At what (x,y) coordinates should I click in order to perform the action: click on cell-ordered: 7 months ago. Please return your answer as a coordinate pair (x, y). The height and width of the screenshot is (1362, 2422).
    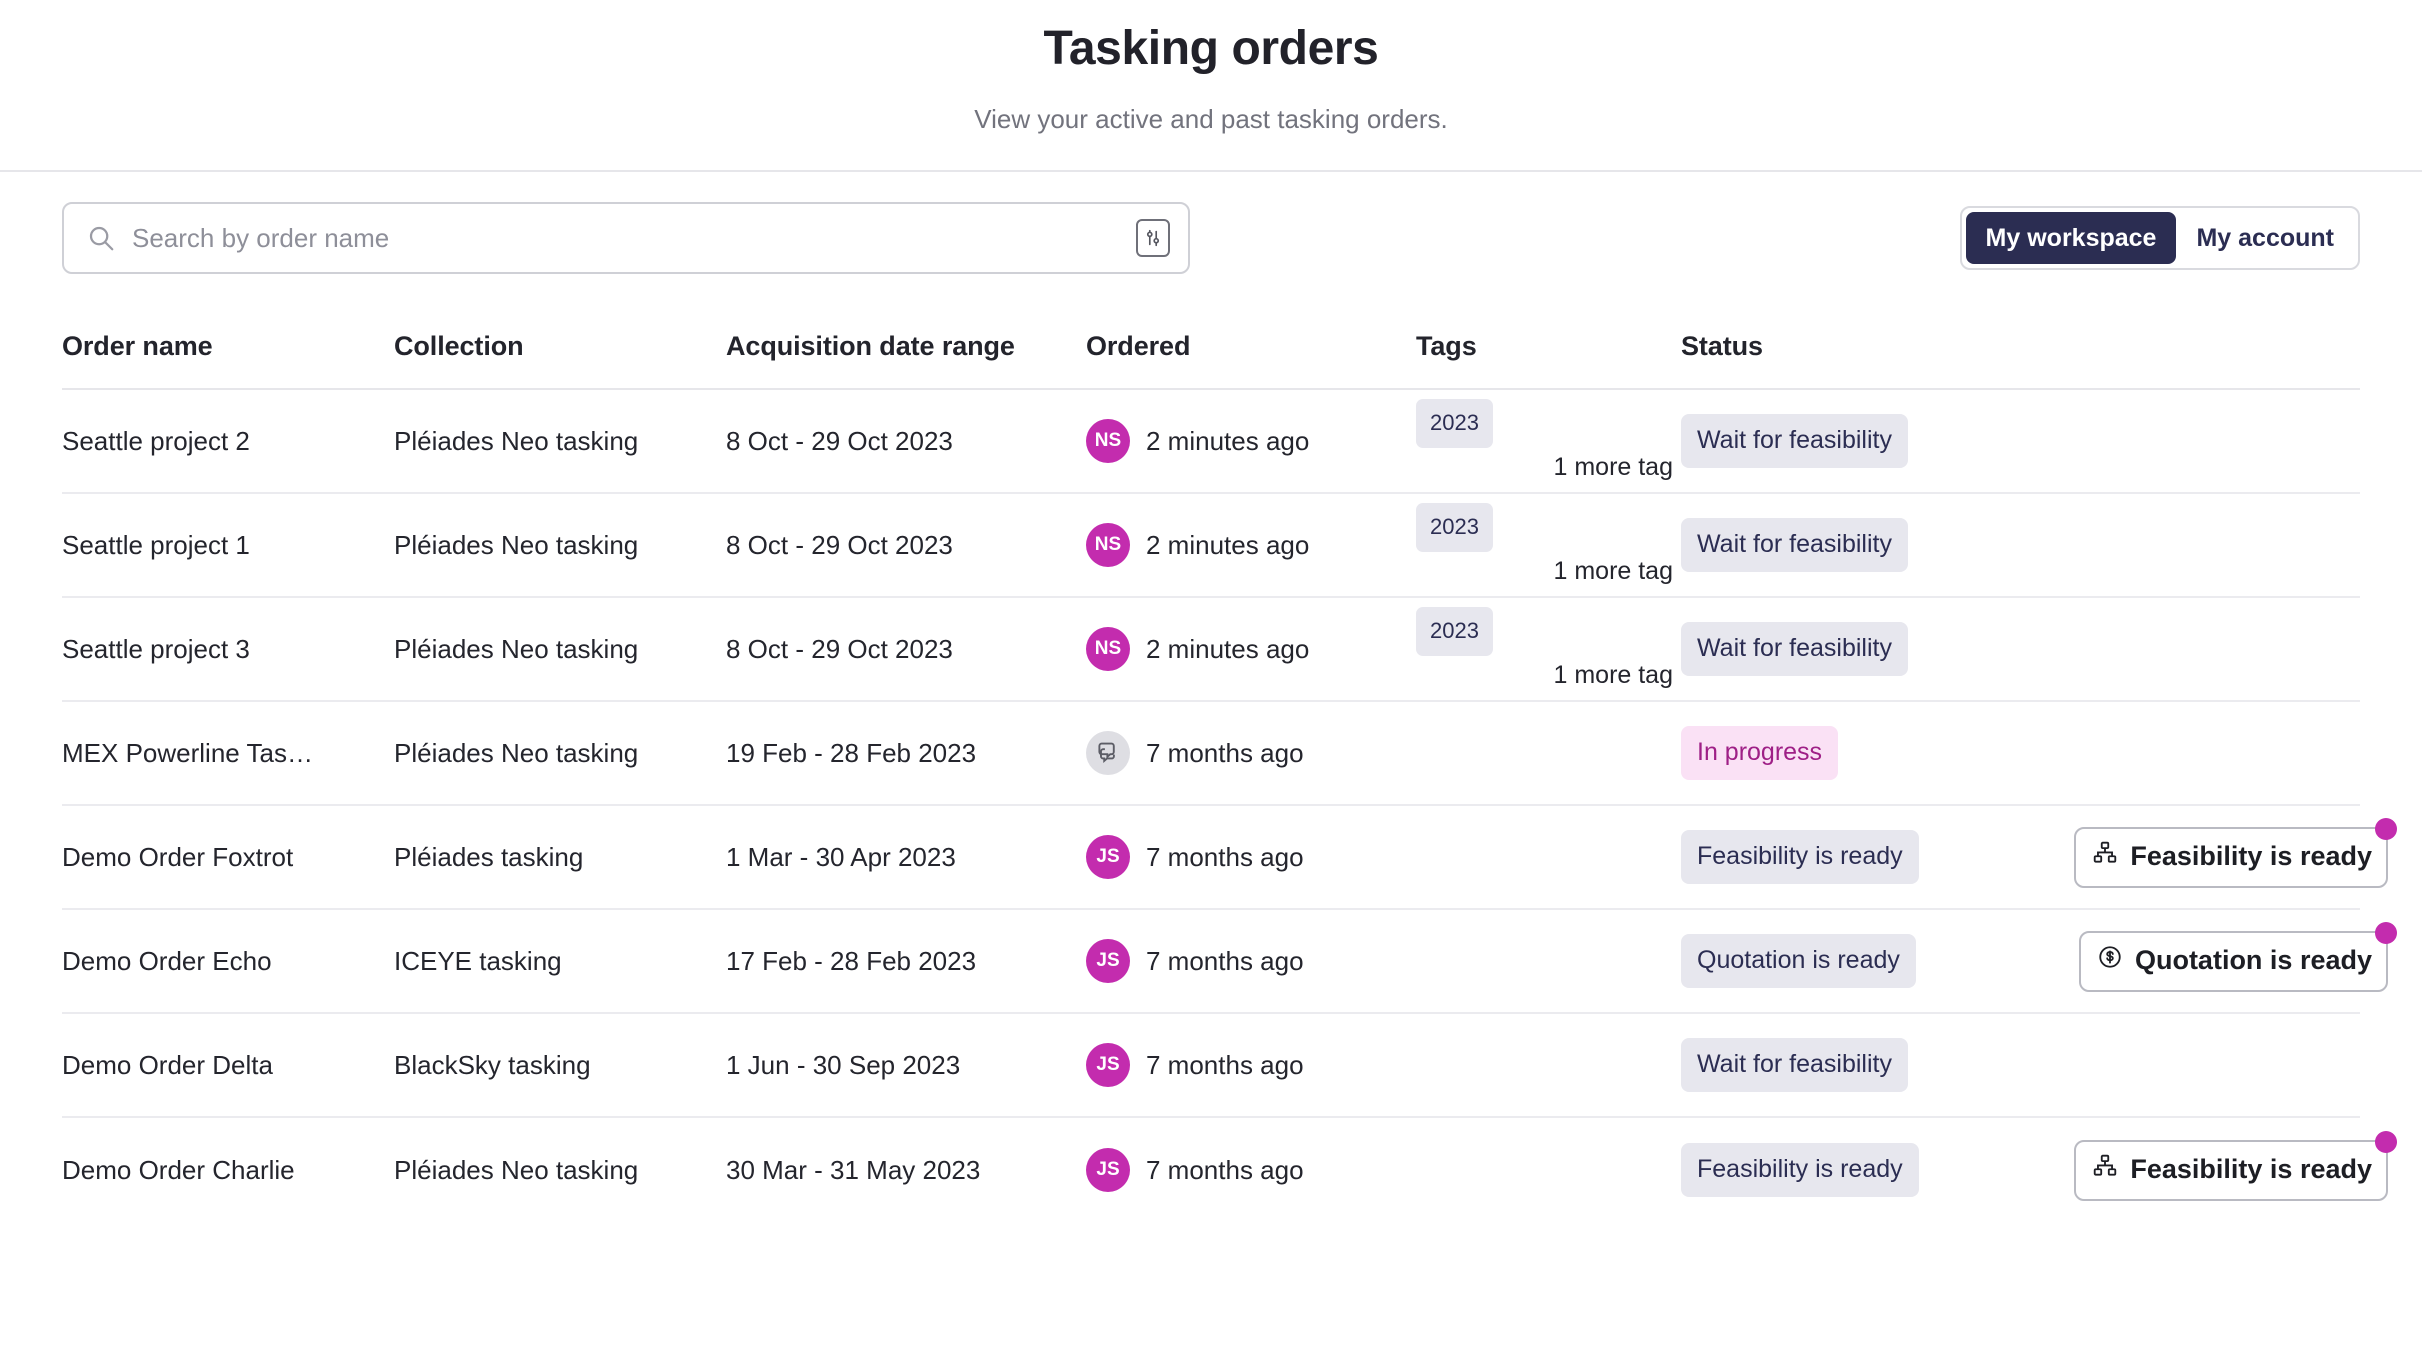
    Looking at the image, I should click on (1251, 753).